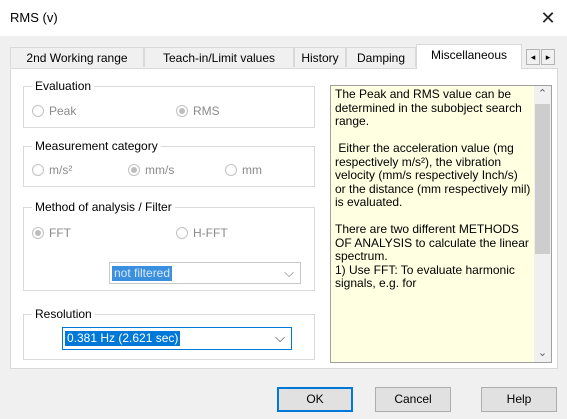 This screenshot has height=419, width=567. Describe the element at coordinates (77, 57) in the screenshot. I see `tab-2nd-working-range: 2nd Working range` at that location.